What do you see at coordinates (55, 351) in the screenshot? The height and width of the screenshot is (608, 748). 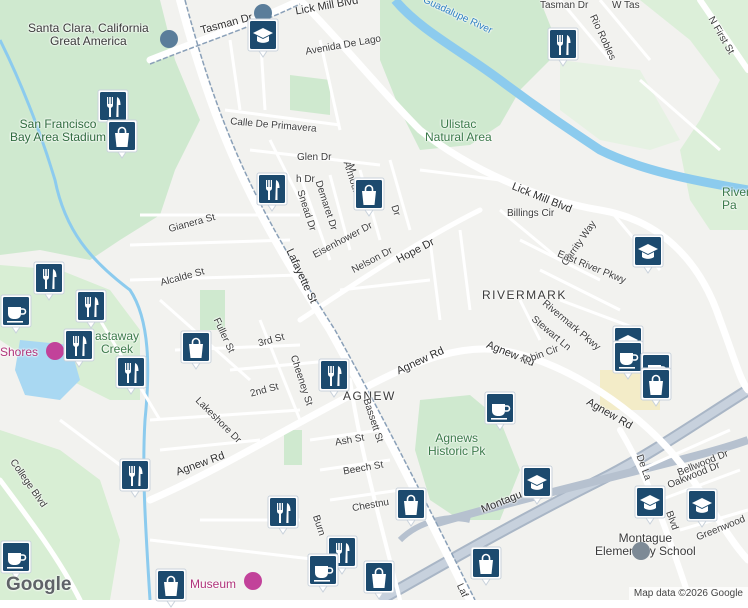 I see `amusement-icon` at bounding box center [55, 351].